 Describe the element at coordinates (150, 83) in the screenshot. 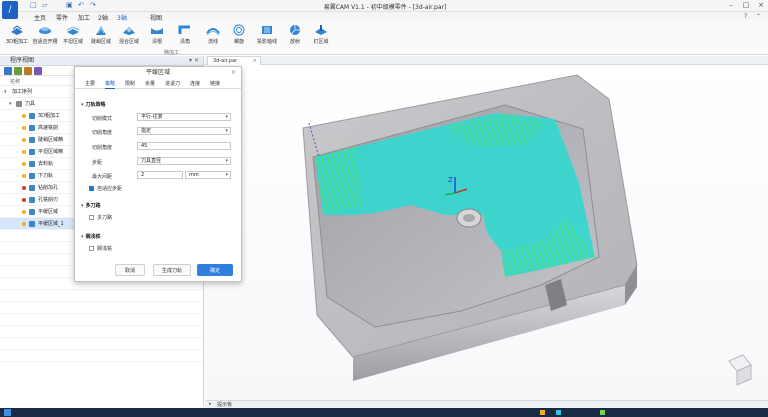

I see `tab-stock: 余量` at that location.